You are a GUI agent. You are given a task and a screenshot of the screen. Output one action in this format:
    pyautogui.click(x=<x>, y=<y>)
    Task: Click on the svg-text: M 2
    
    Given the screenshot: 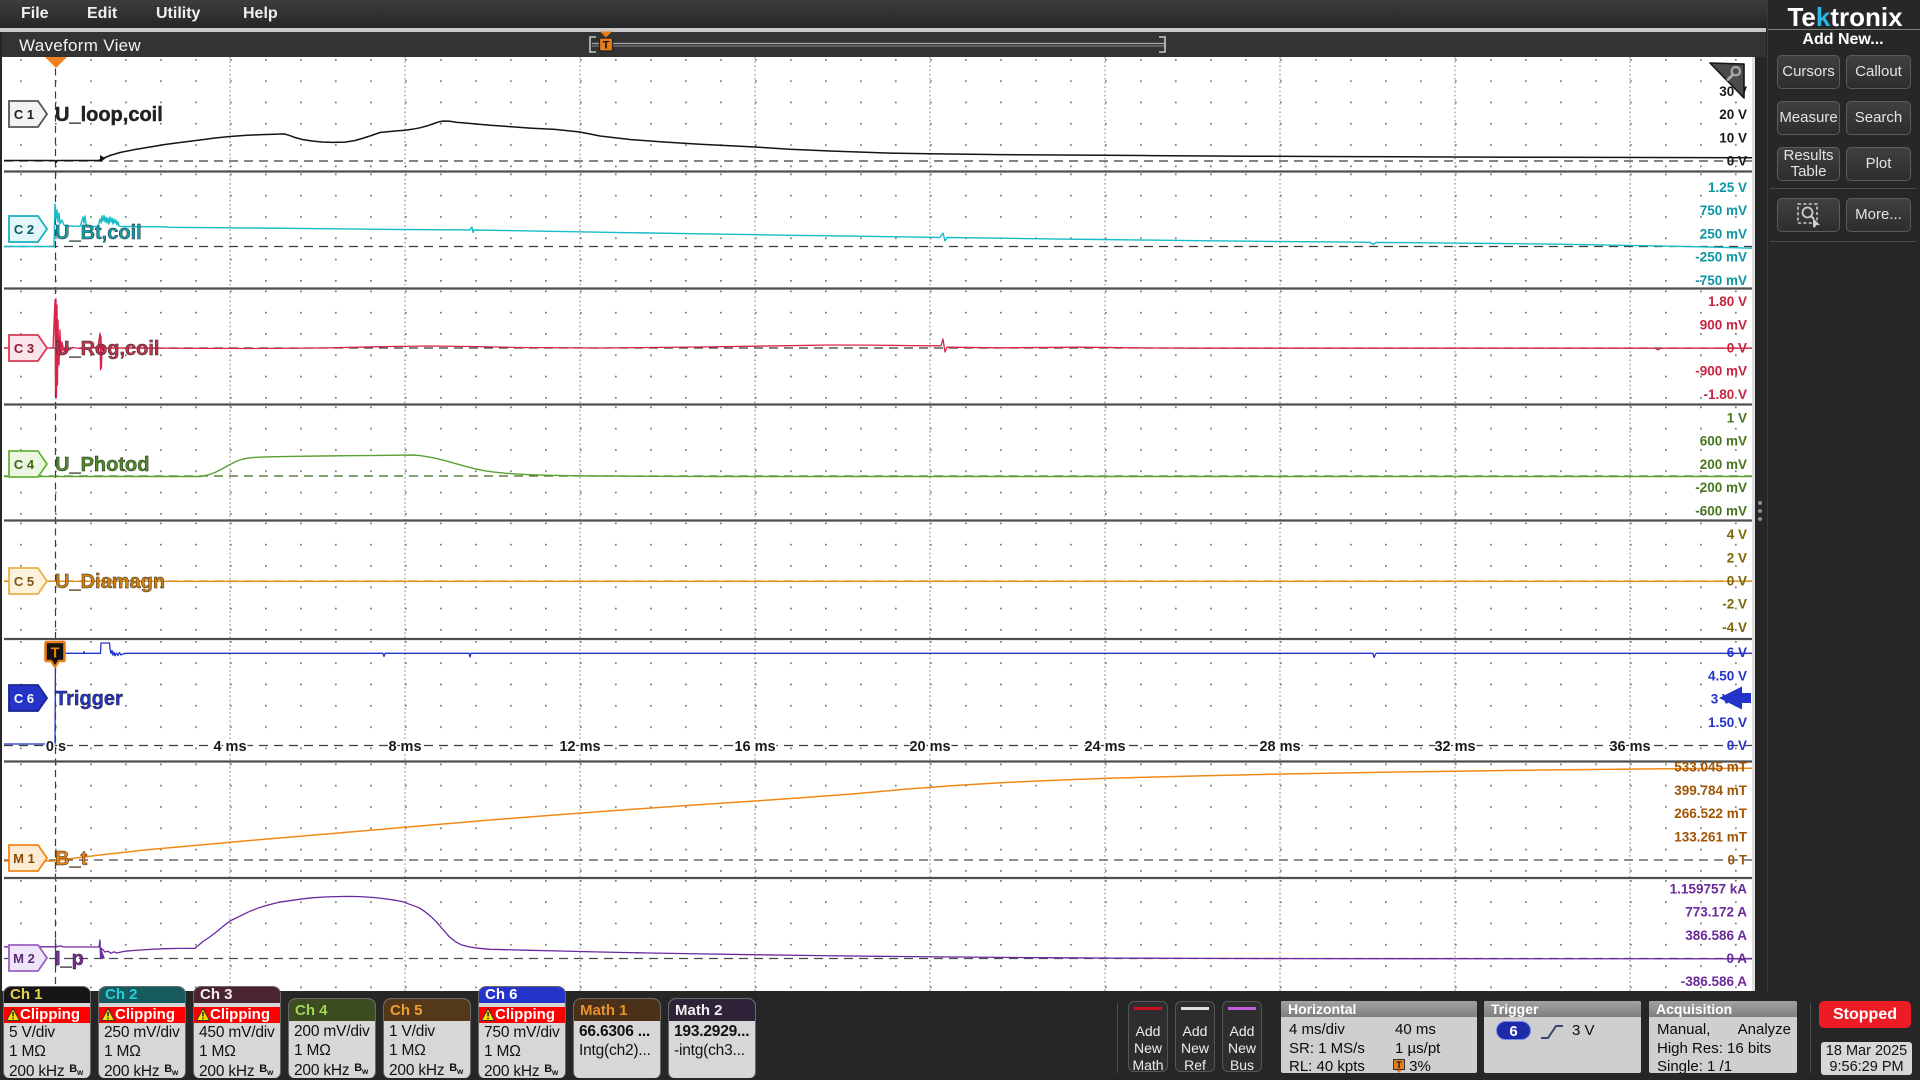 What is the action you would take?
    pyautogui.click(x=24, y=958)
    